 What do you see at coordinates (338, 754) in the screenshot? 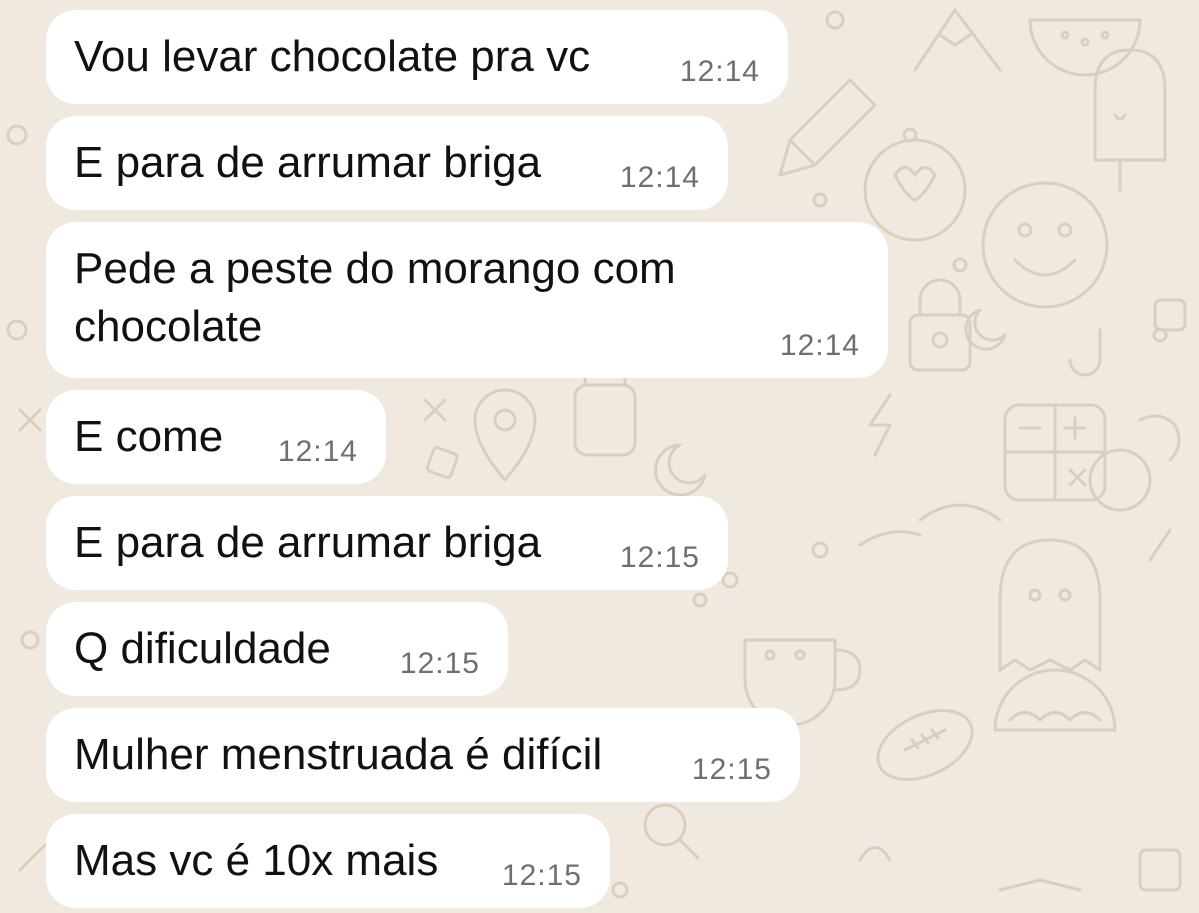
I see `message-text: Mulher menstruada é difícil` at bounding box center [338, 754].